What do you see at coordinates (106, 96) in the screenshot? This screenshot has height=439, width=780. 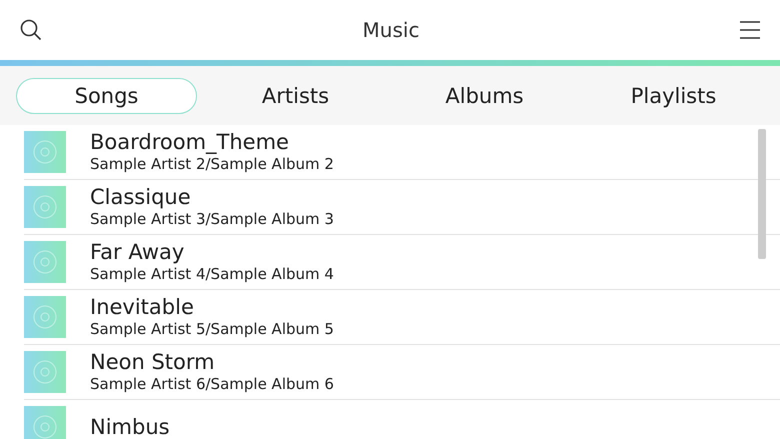 I see `tab: Songs` at bounding box center [106, 96].